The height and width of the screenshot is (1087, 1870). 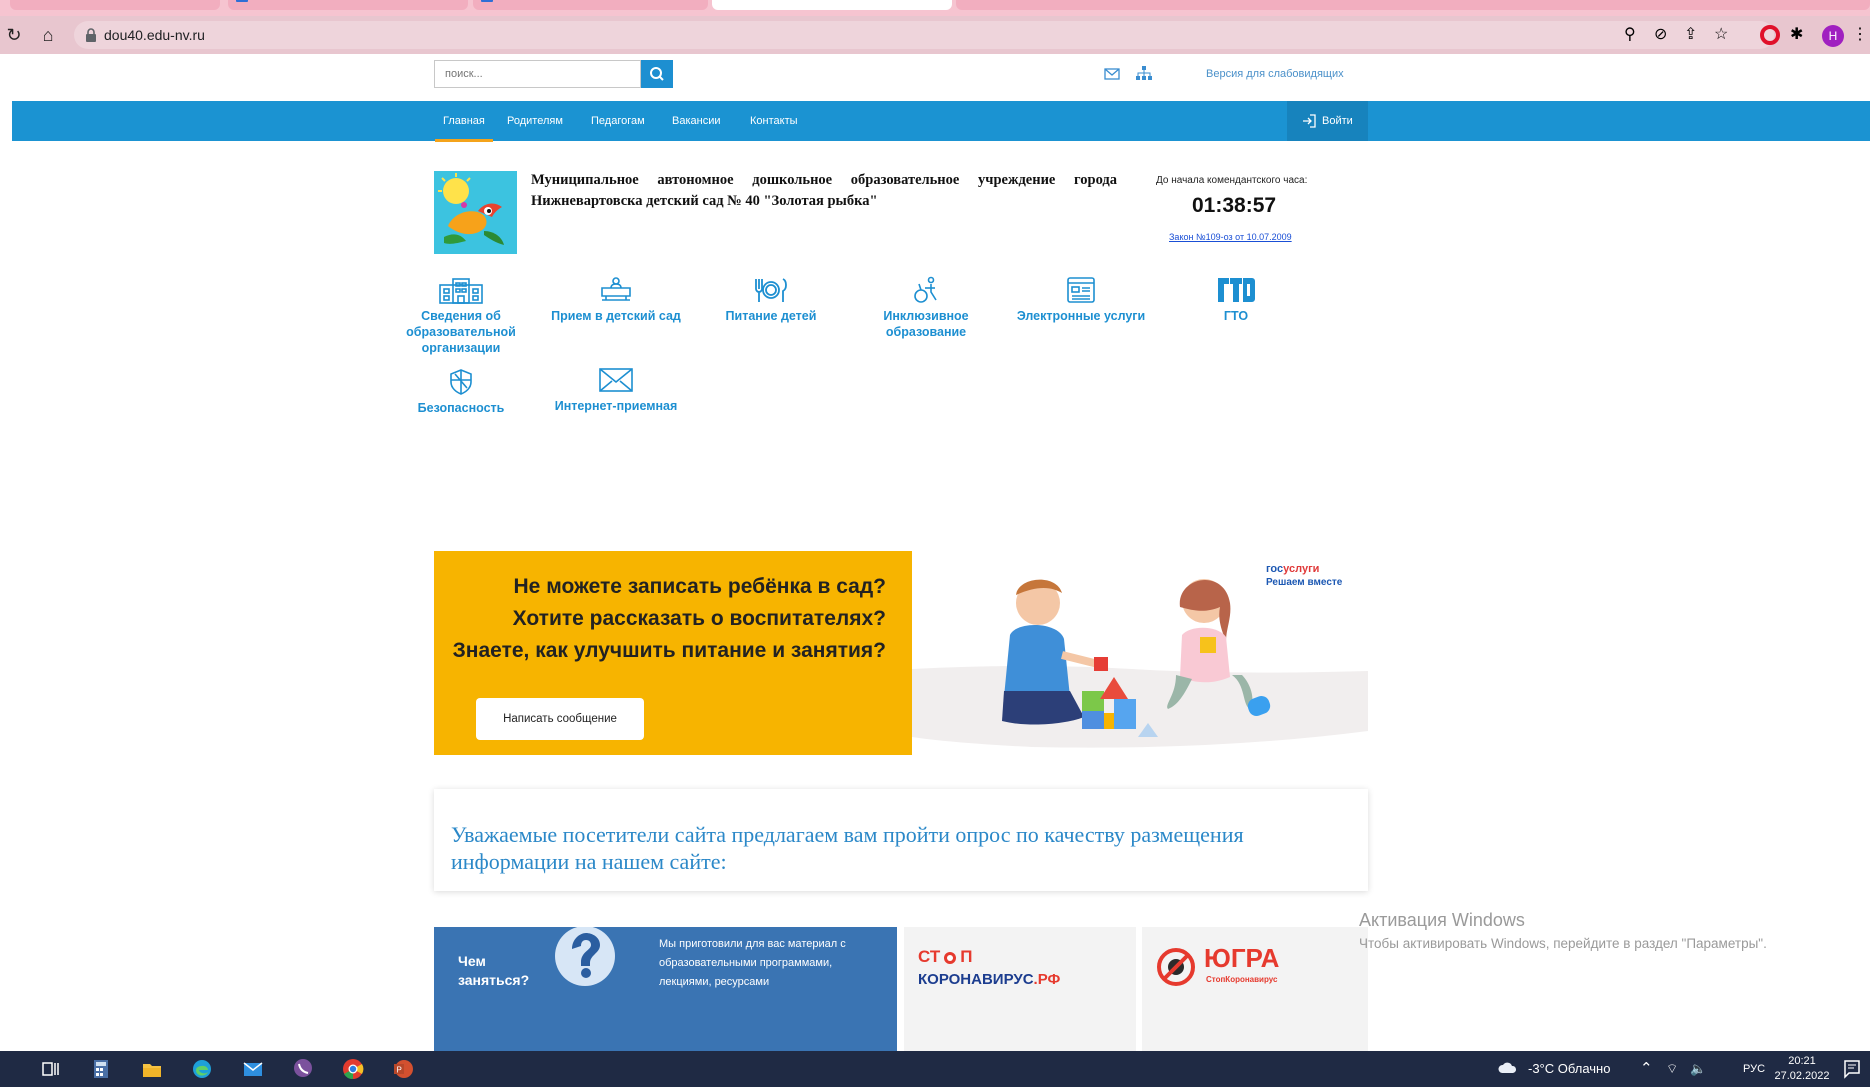 What do you see at coordinates (1860, 34) in the screenshot?
I see `browser-menu-icon: ⋮` at bounding box center [1860, 34].